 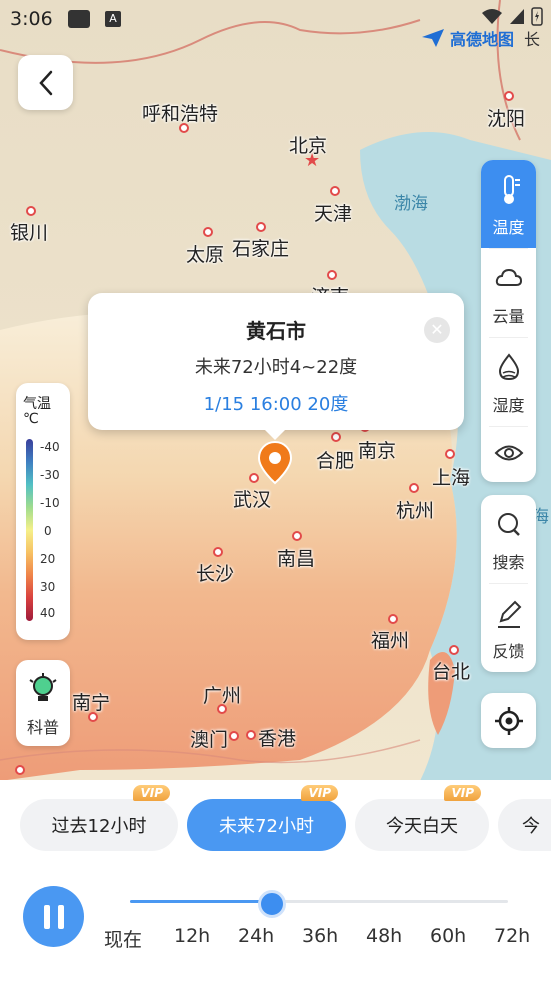 I want to click on tab-next-72h: 未来72小时 VIP, so click(x=266, y=818).